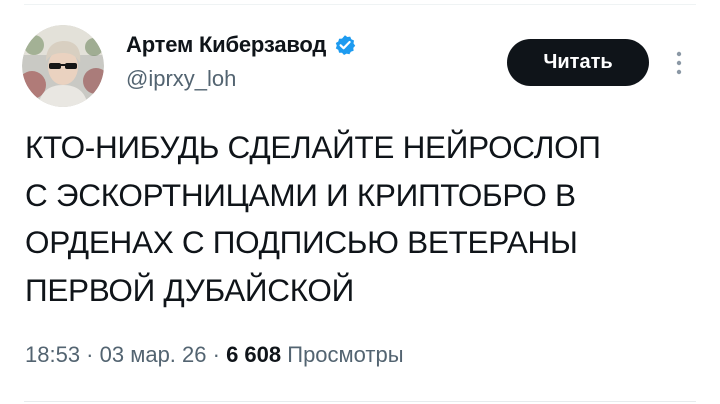 The image size is (720, 404). What do you see at coordinates (63, 66) in the screenshot?
I see `avatar` at bounding box center [63, 66].